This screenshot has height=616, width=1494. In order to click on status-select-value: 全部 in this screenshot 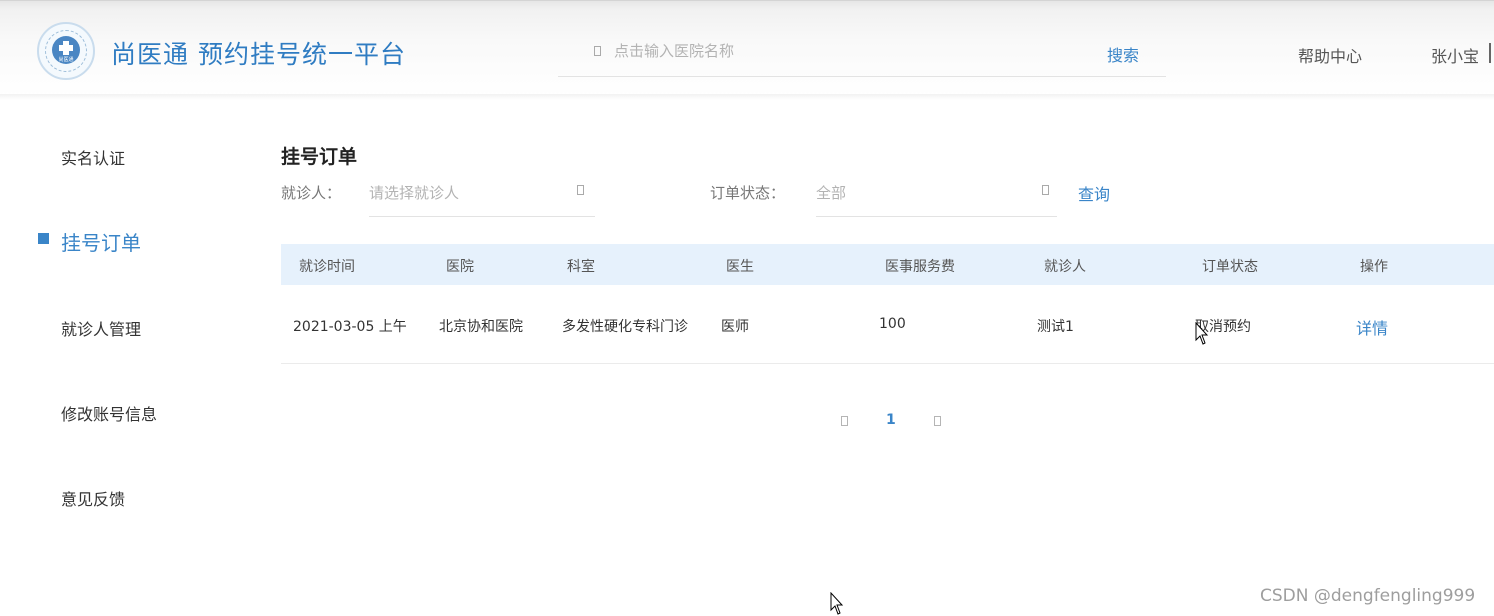, I will do `click(831, 193)`.